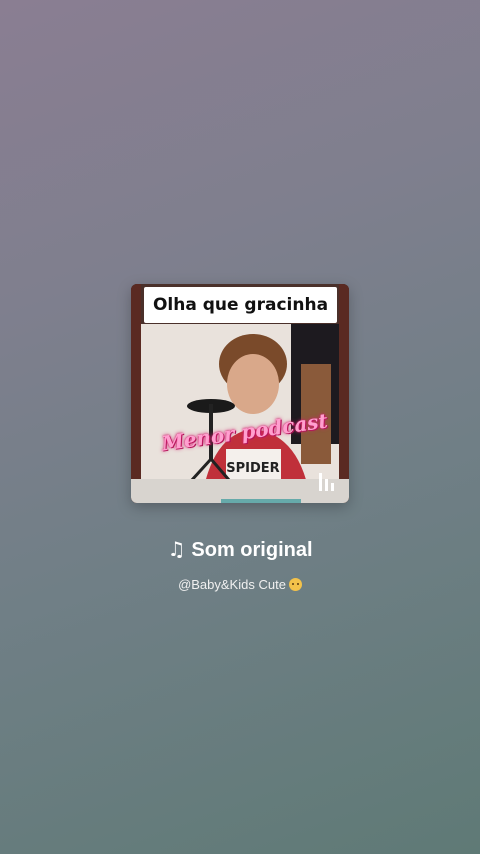 The height and width of the screenshot is (854, 480). Describe the element at coordinates (252, 468) in the screenshot. I see `svg-text: SPIDER` at that location.